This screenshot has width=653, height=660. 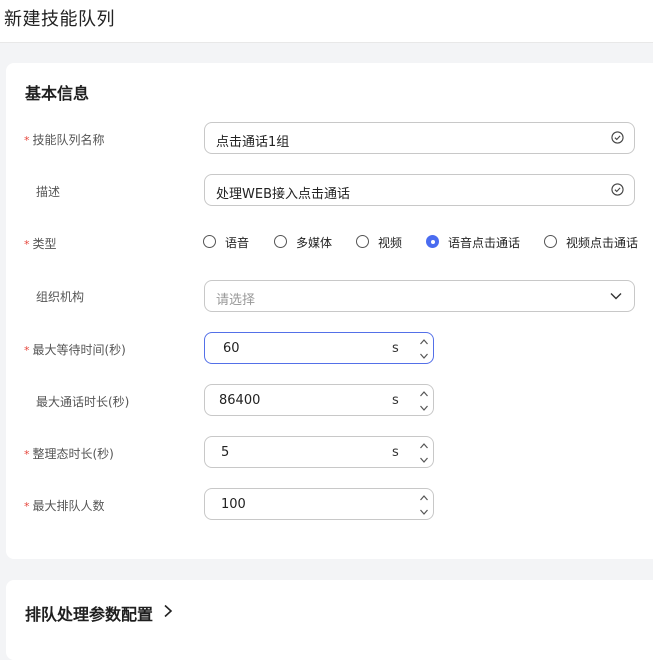 I want to click on max-call-value: 86400, so click(x=240, y=400).